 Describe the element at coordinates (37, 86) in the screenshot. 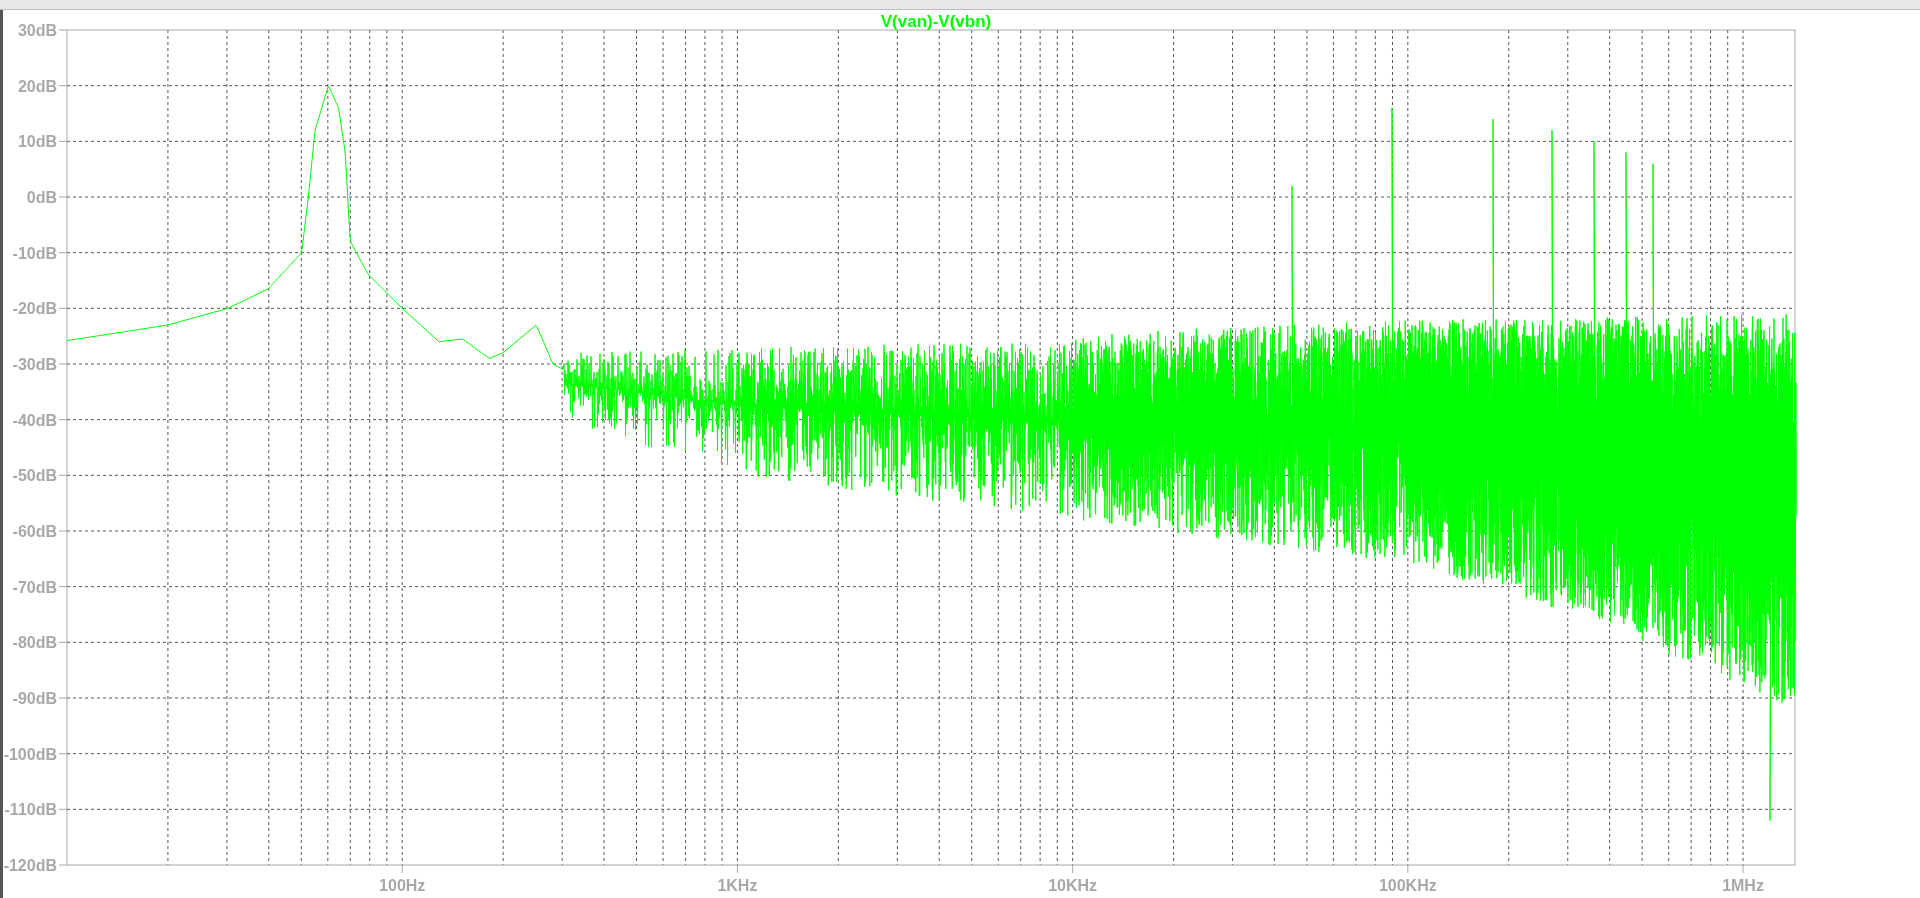

I see `y-axis-label: 20dB` at that location.